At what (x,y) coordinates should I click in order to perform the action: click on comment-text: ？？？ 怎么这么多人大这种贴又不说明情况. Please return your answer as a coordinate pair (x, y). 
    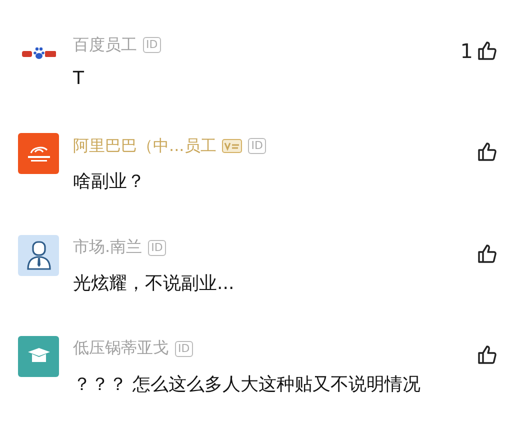
    Looking at the image, I should click on (247, 384).